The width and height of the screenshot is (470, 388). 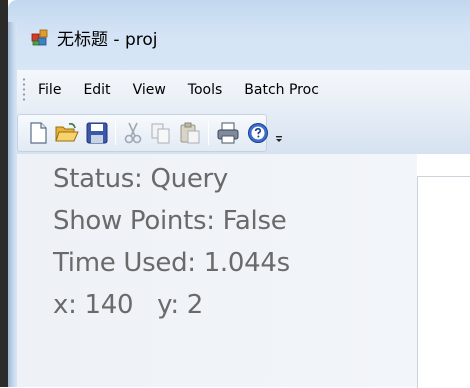 I want to click on coordinates-text: x: 140 y: 2, so click(x=128, y=305).